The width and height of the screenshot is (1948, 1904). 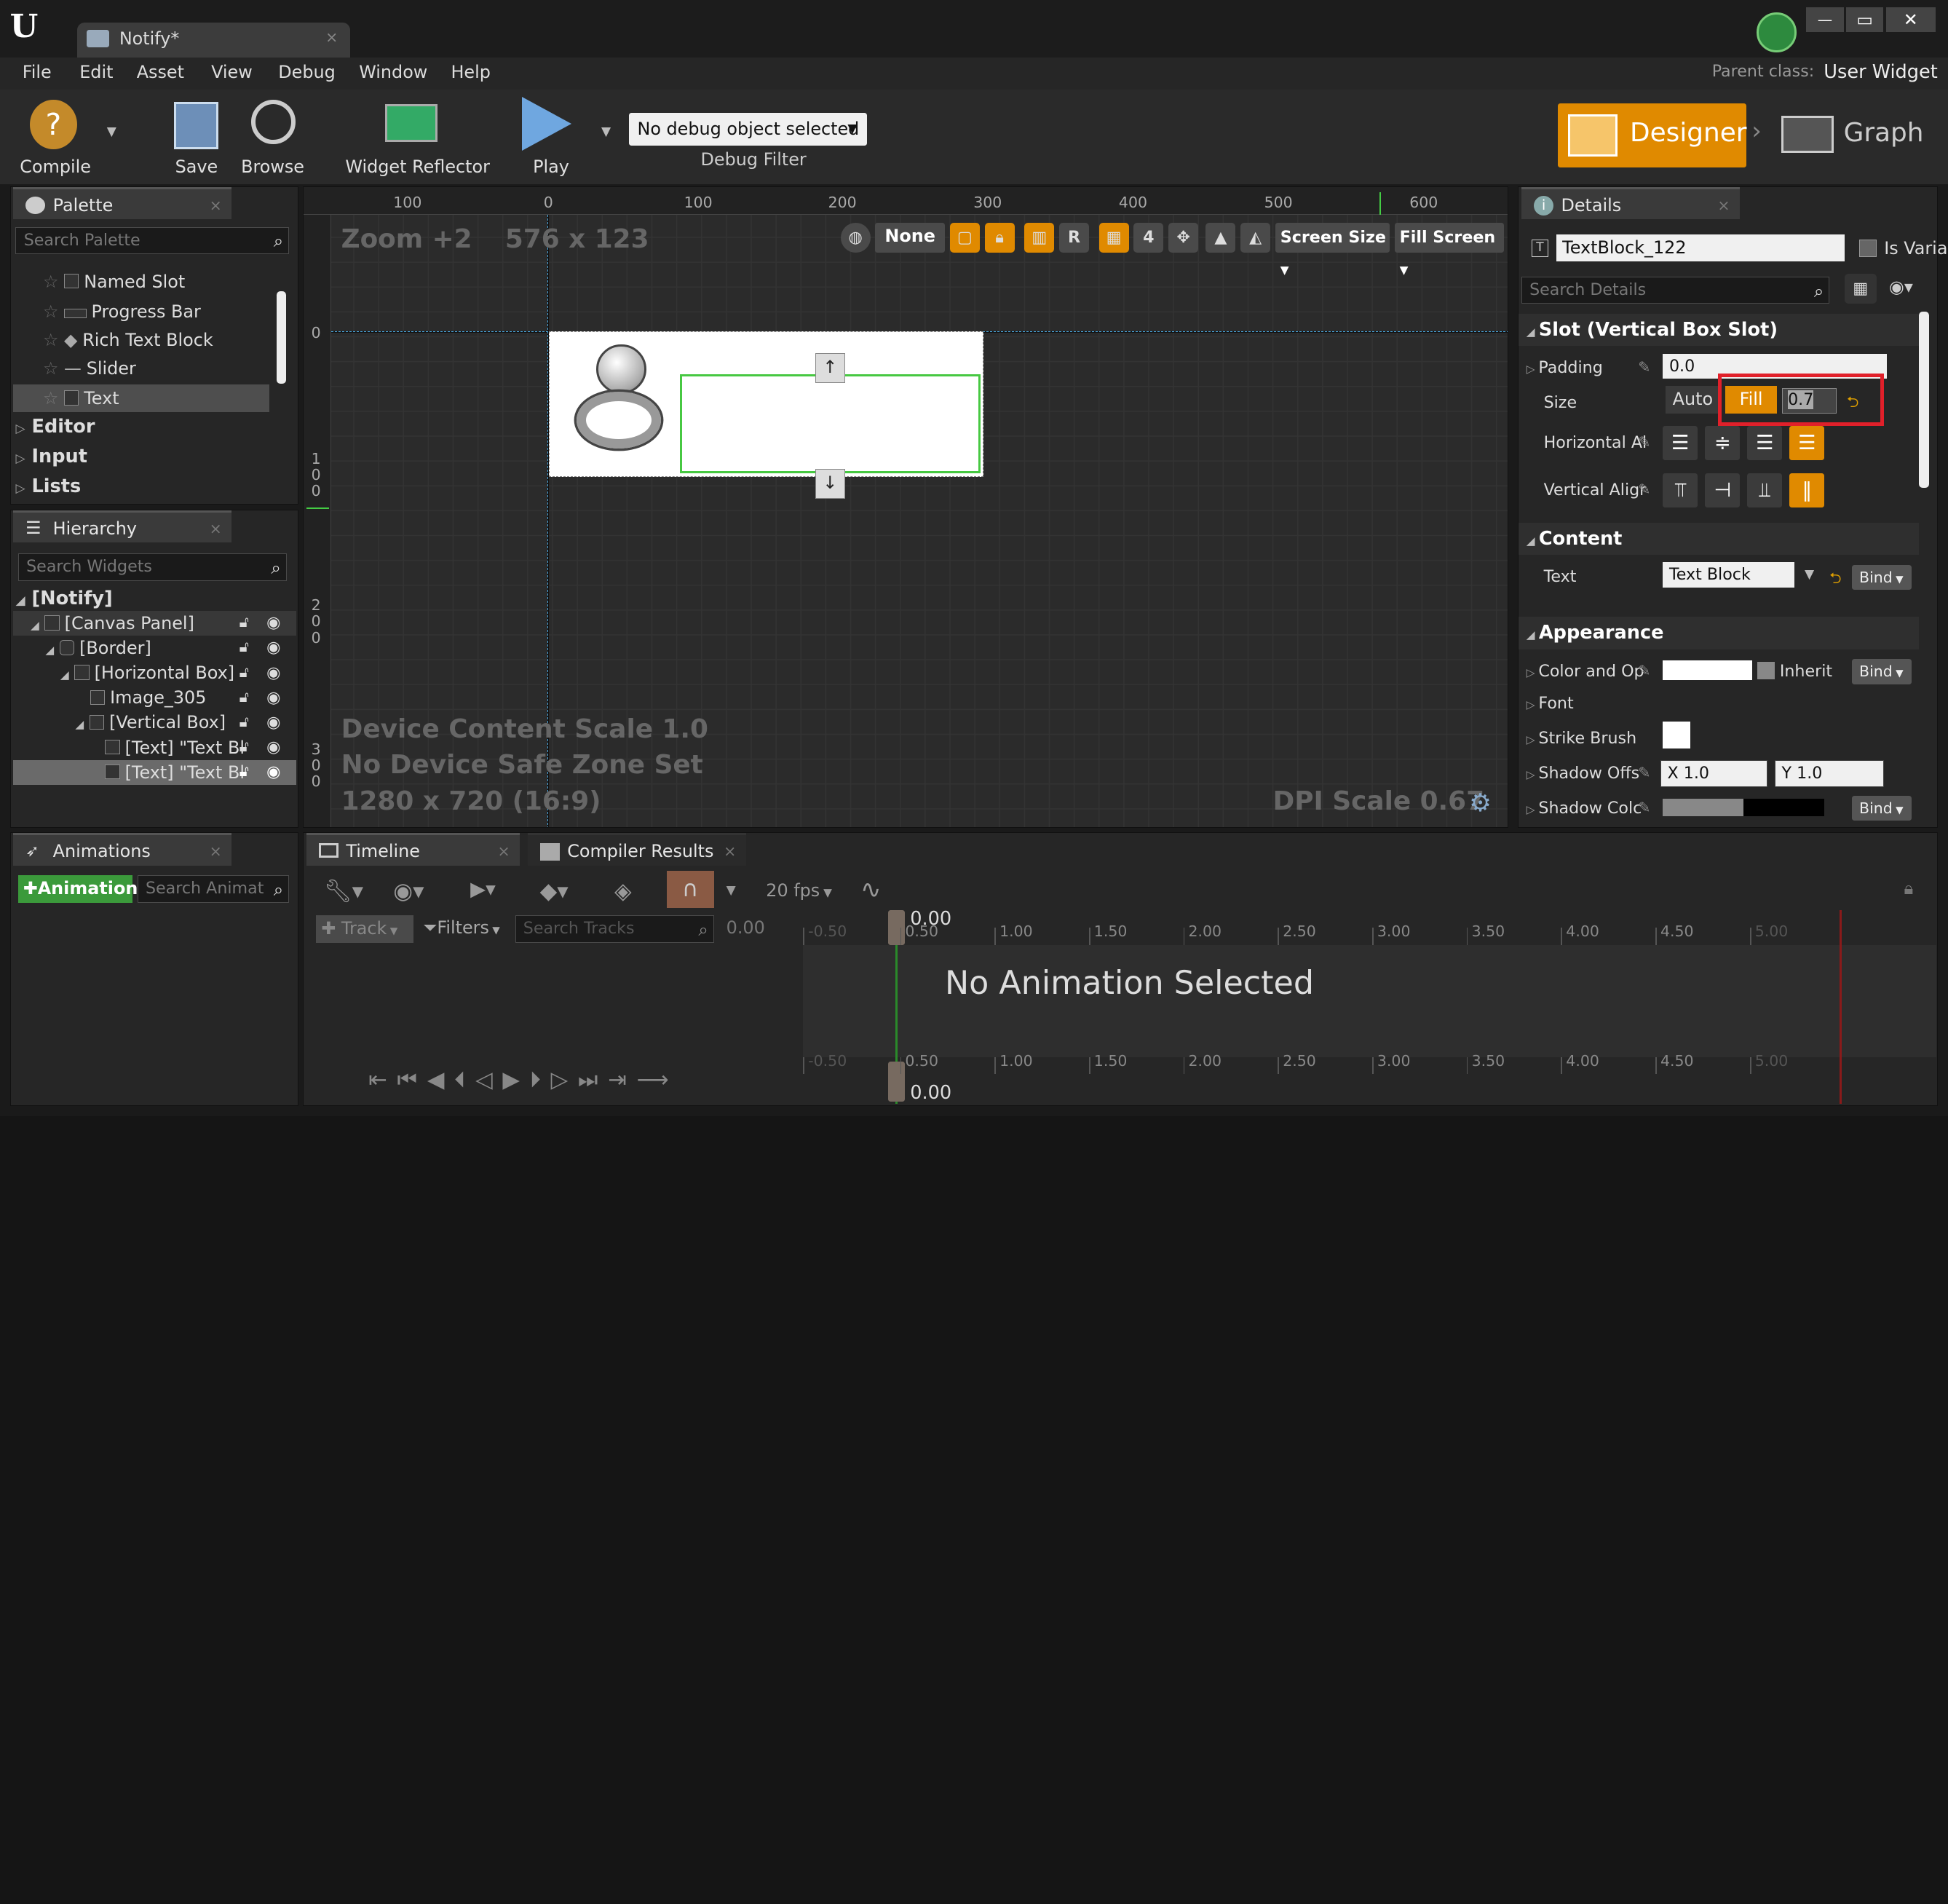 What do you see at coordinates (765, 415) in the screenshot?
I see `widget-preview: ↑ ↓` at bounding box center [765, 415].